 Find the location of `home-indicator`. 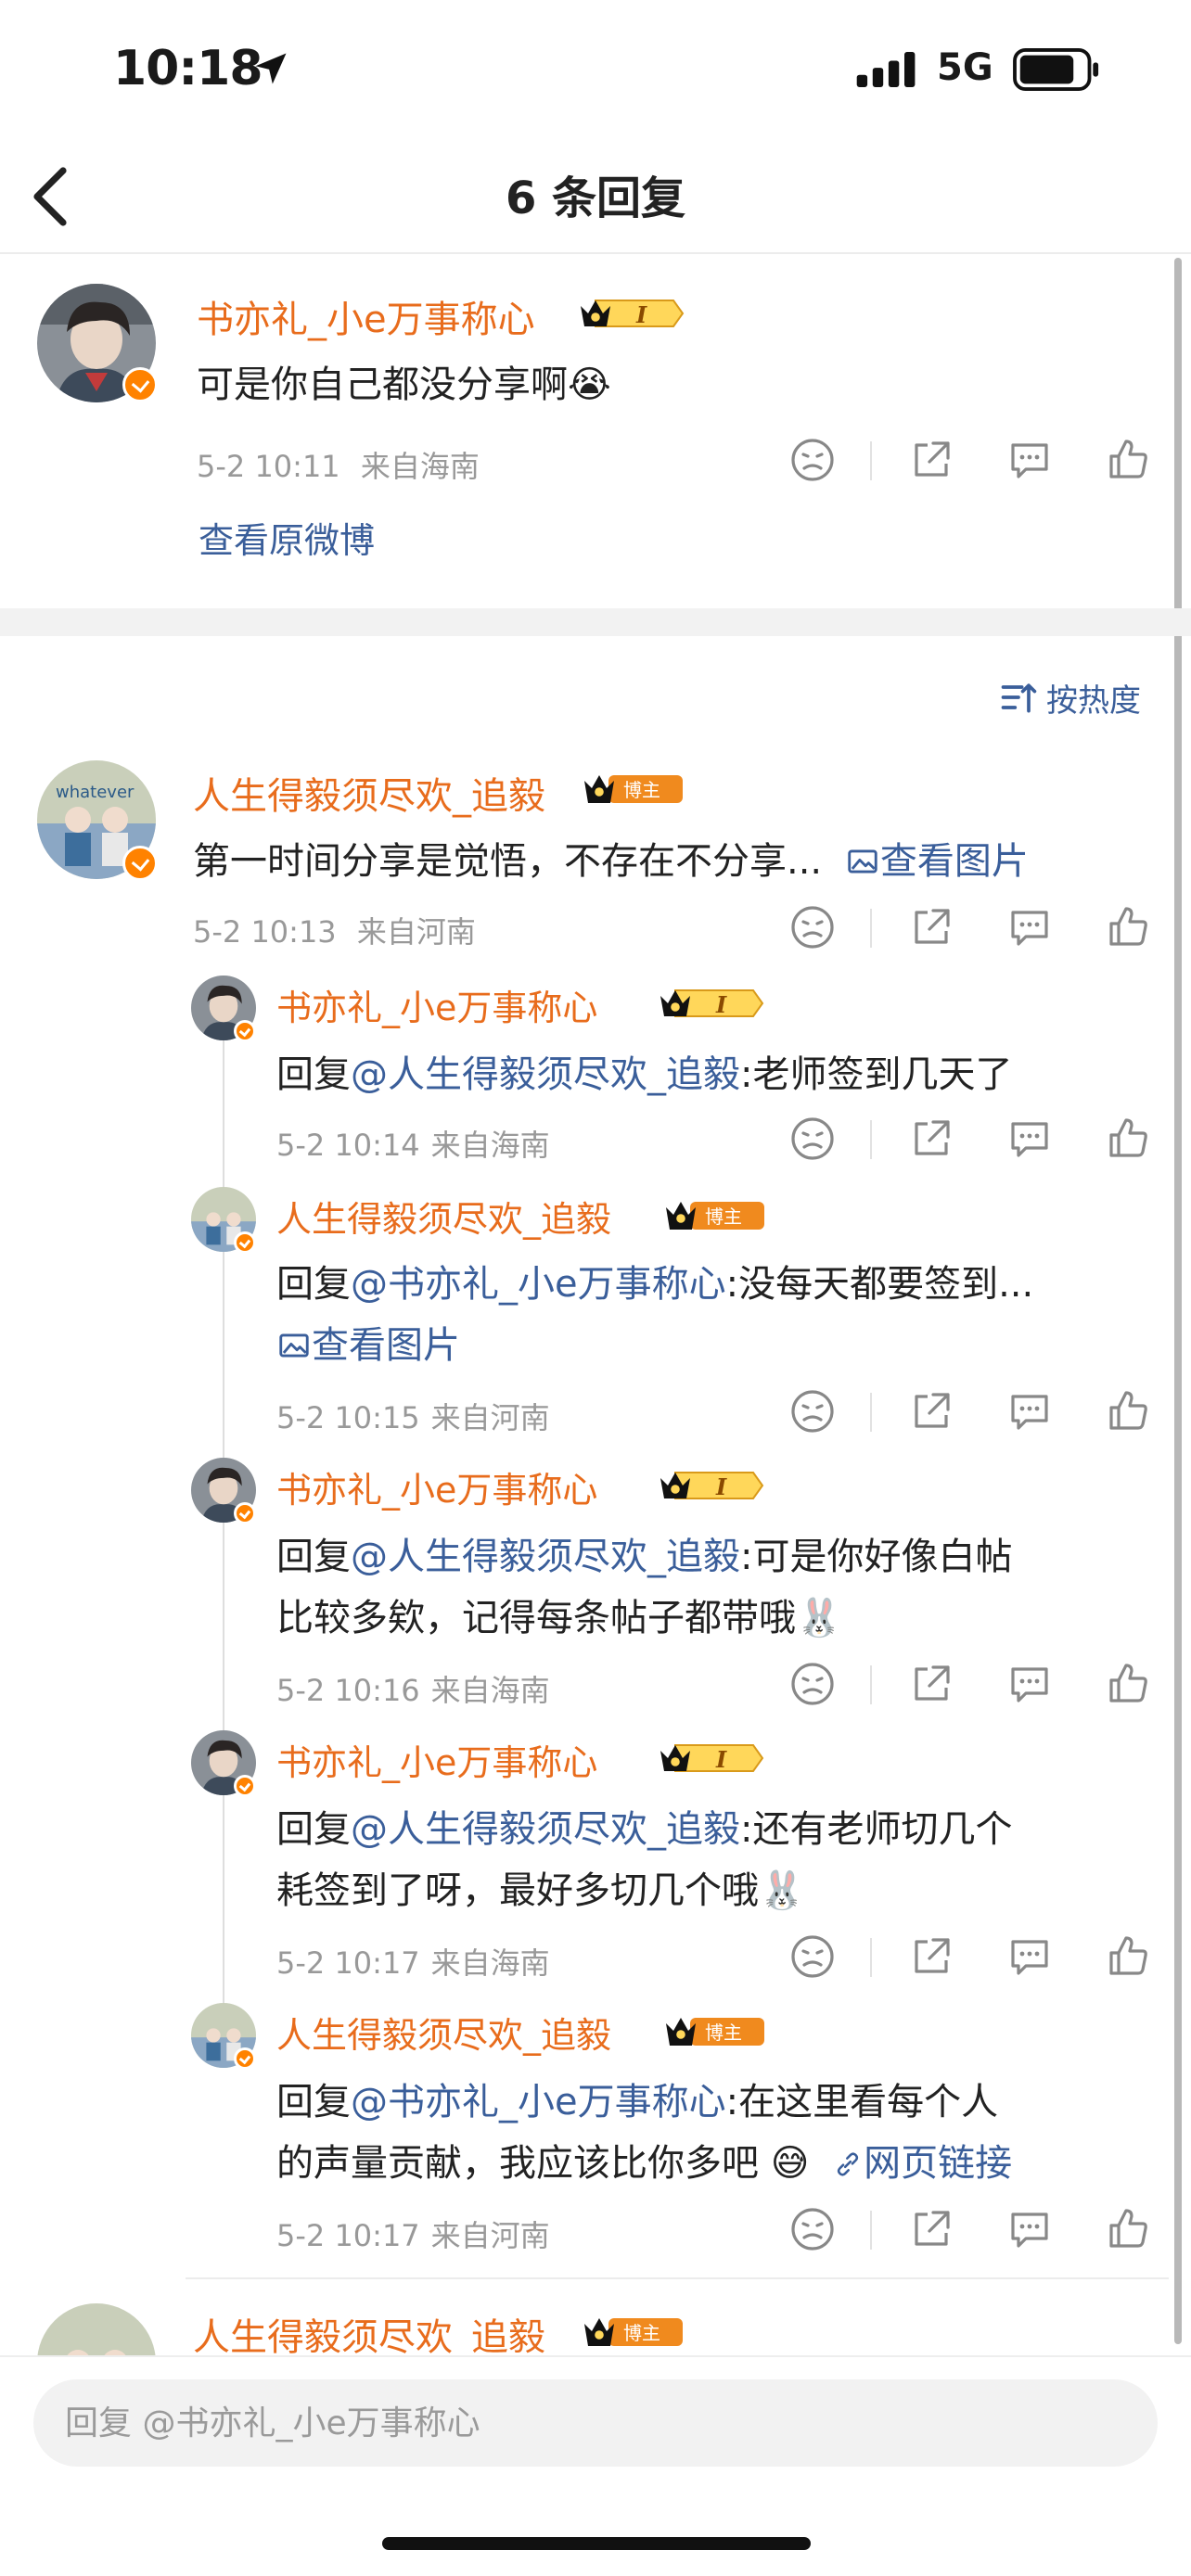

home-indicator is located at coordinates (597, 2543).